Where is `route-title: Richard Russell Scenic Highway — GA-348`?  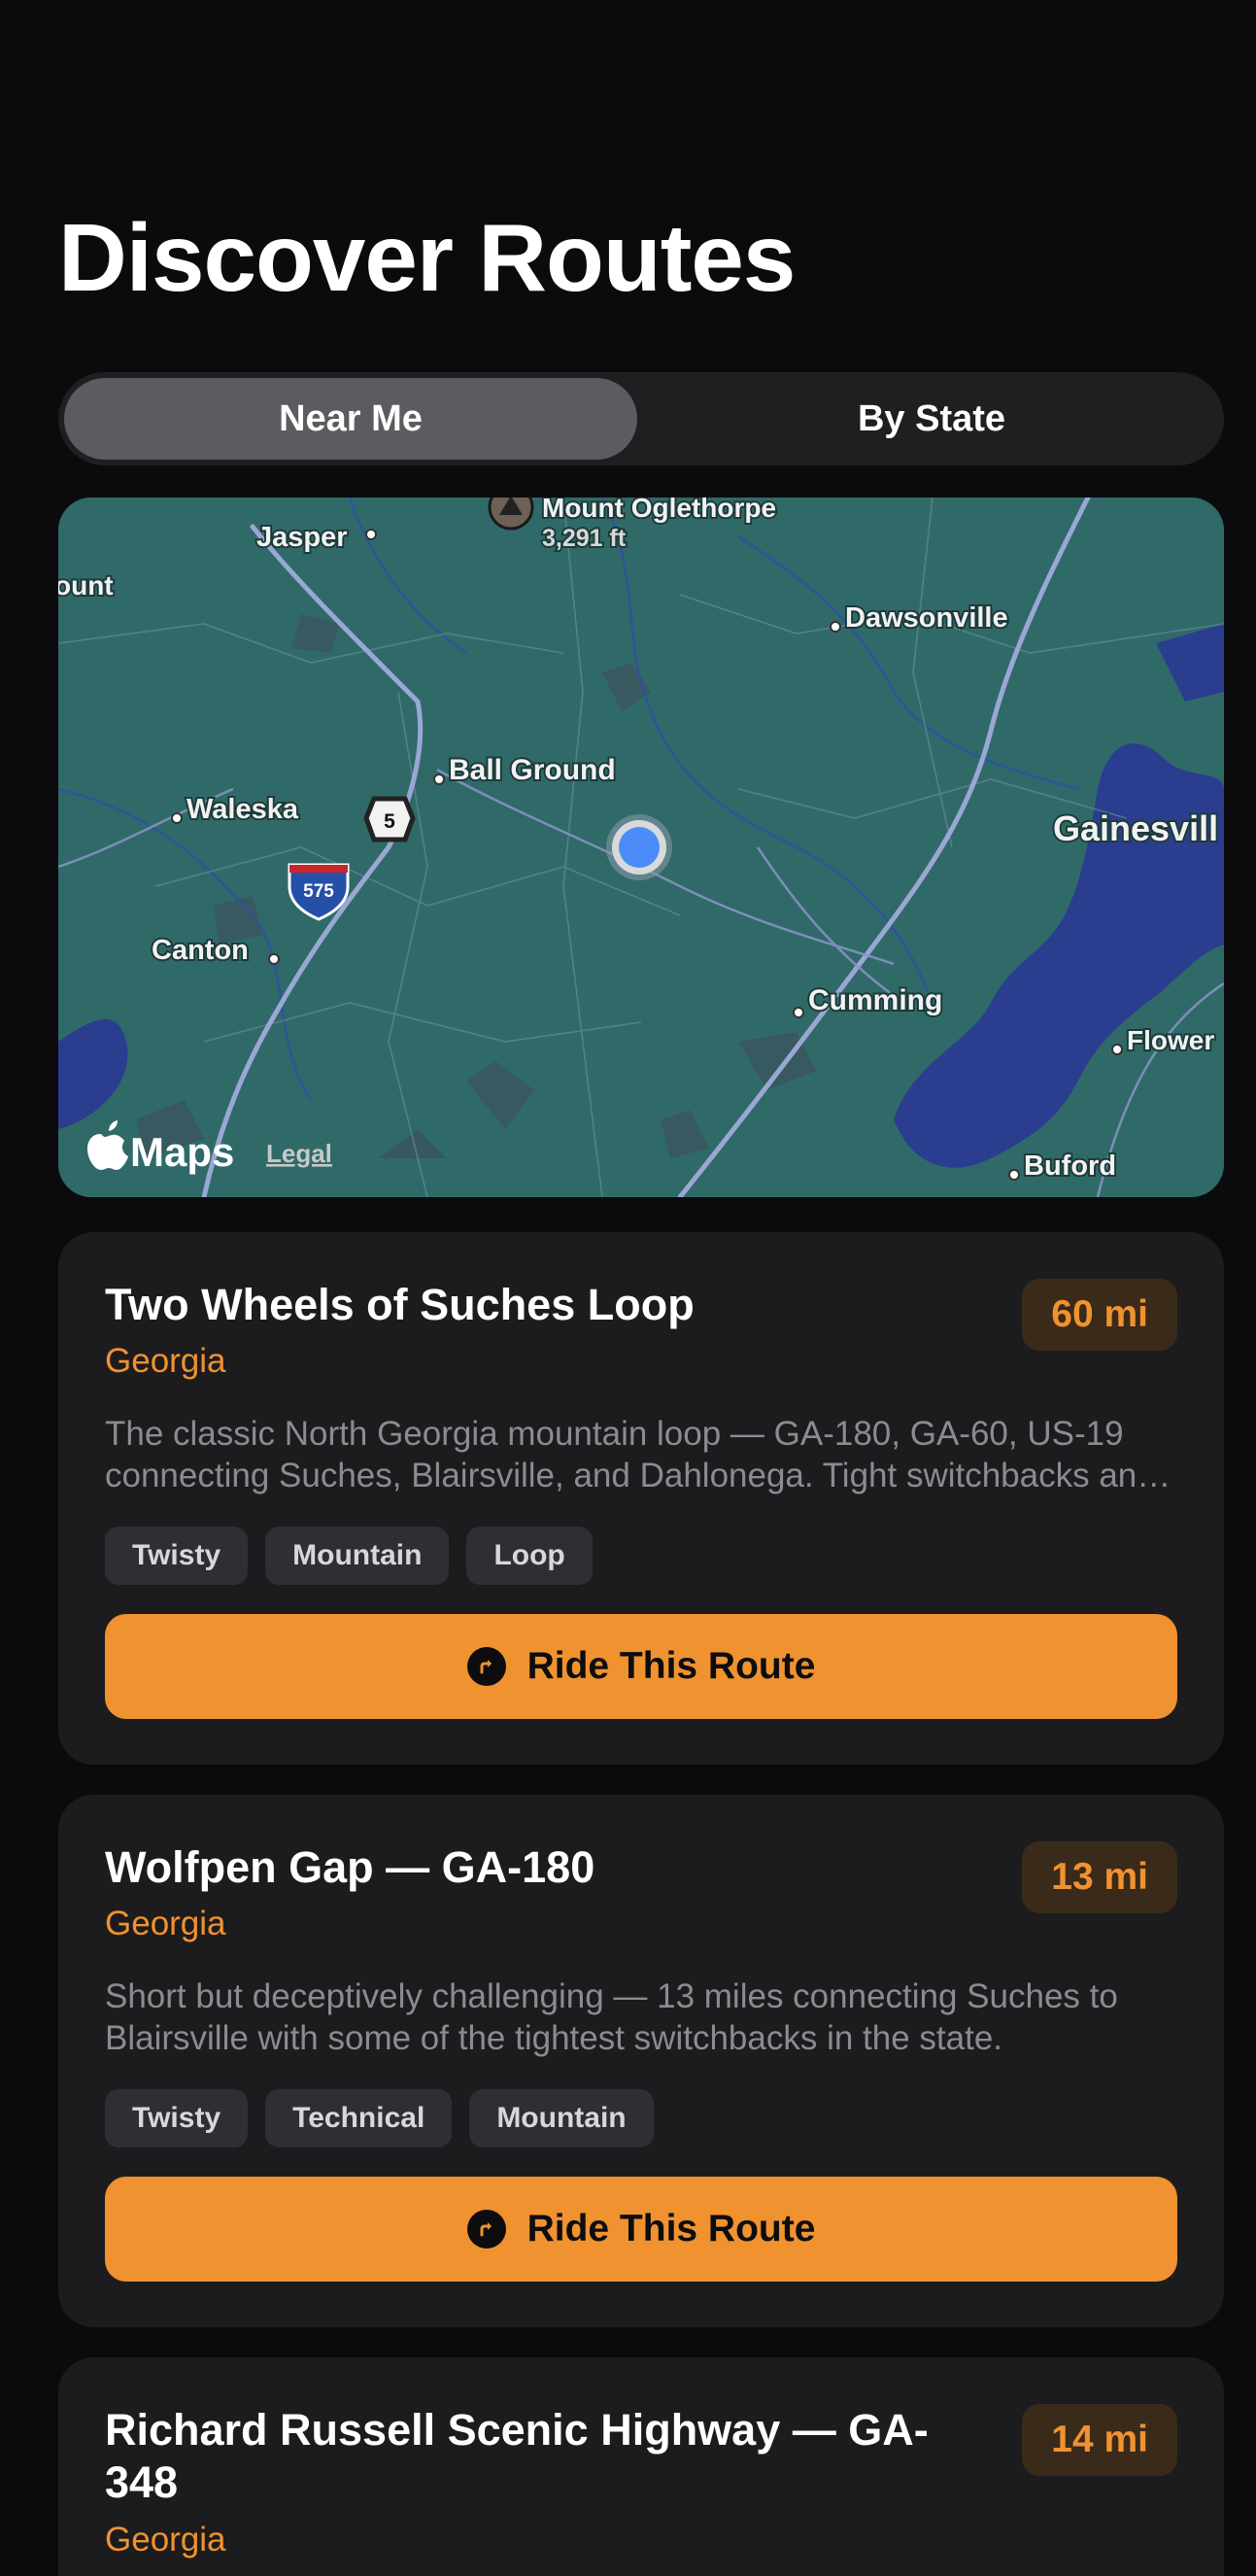
route-title: Richard Russell Scenic Highway — GA-348 is located at coordinates (517, 2456).